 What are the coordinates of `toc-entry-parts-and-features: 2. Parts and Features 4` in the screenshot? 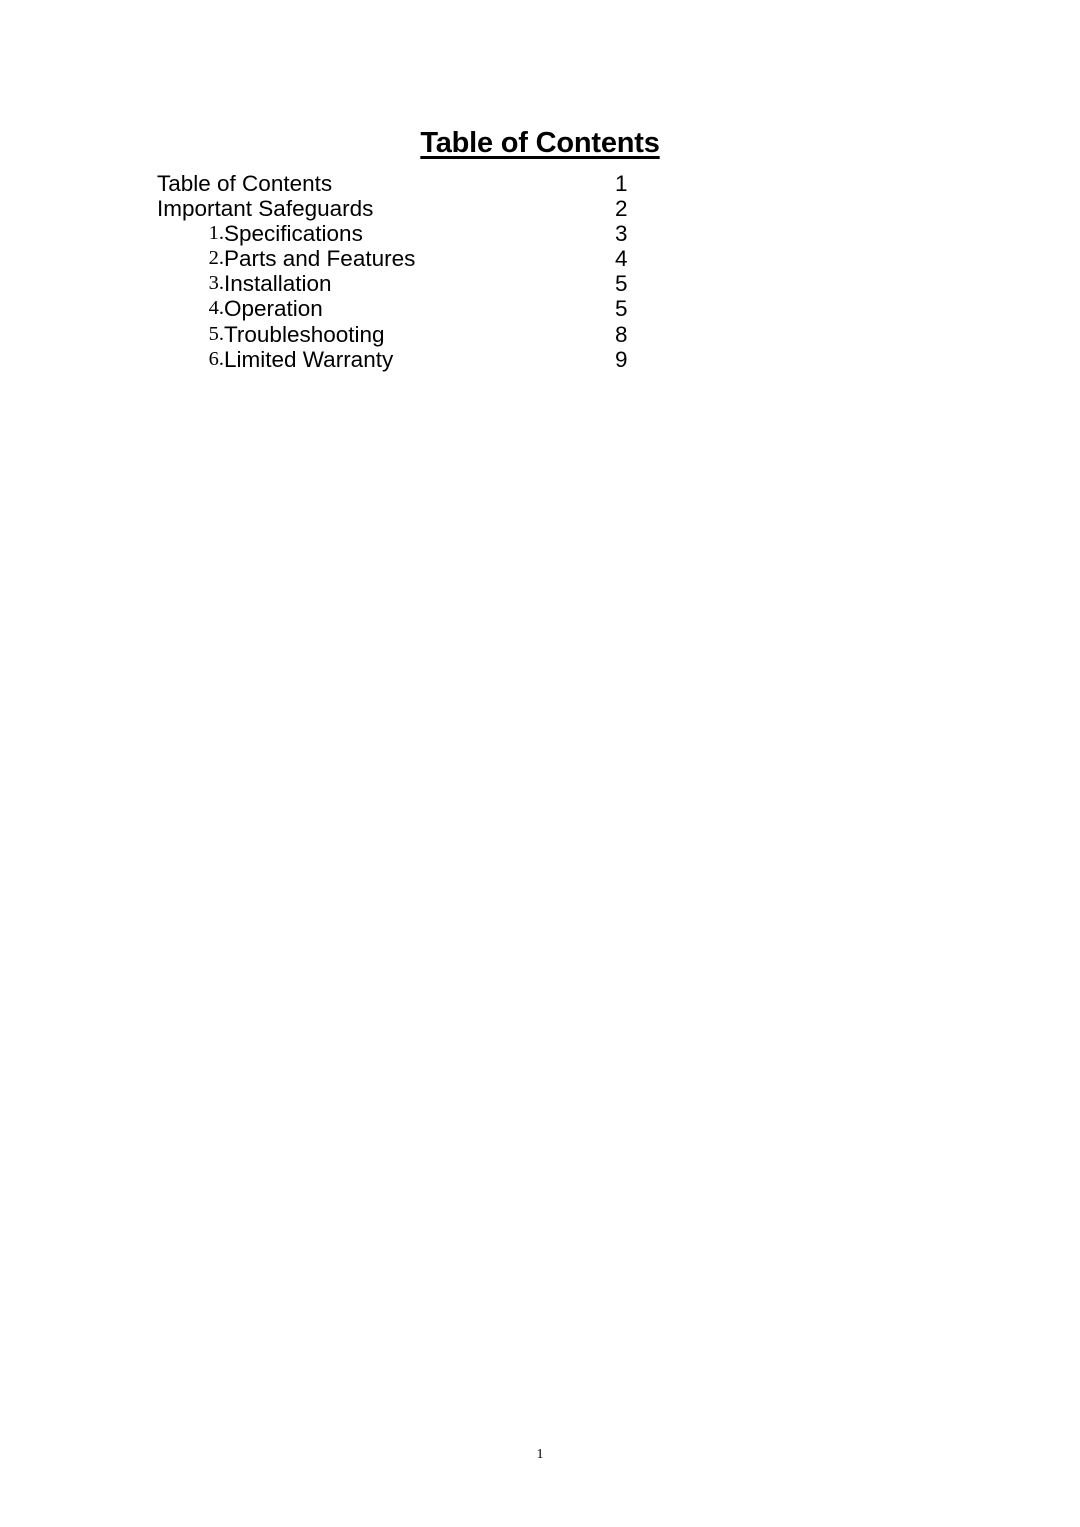 It's located at (417, 258).